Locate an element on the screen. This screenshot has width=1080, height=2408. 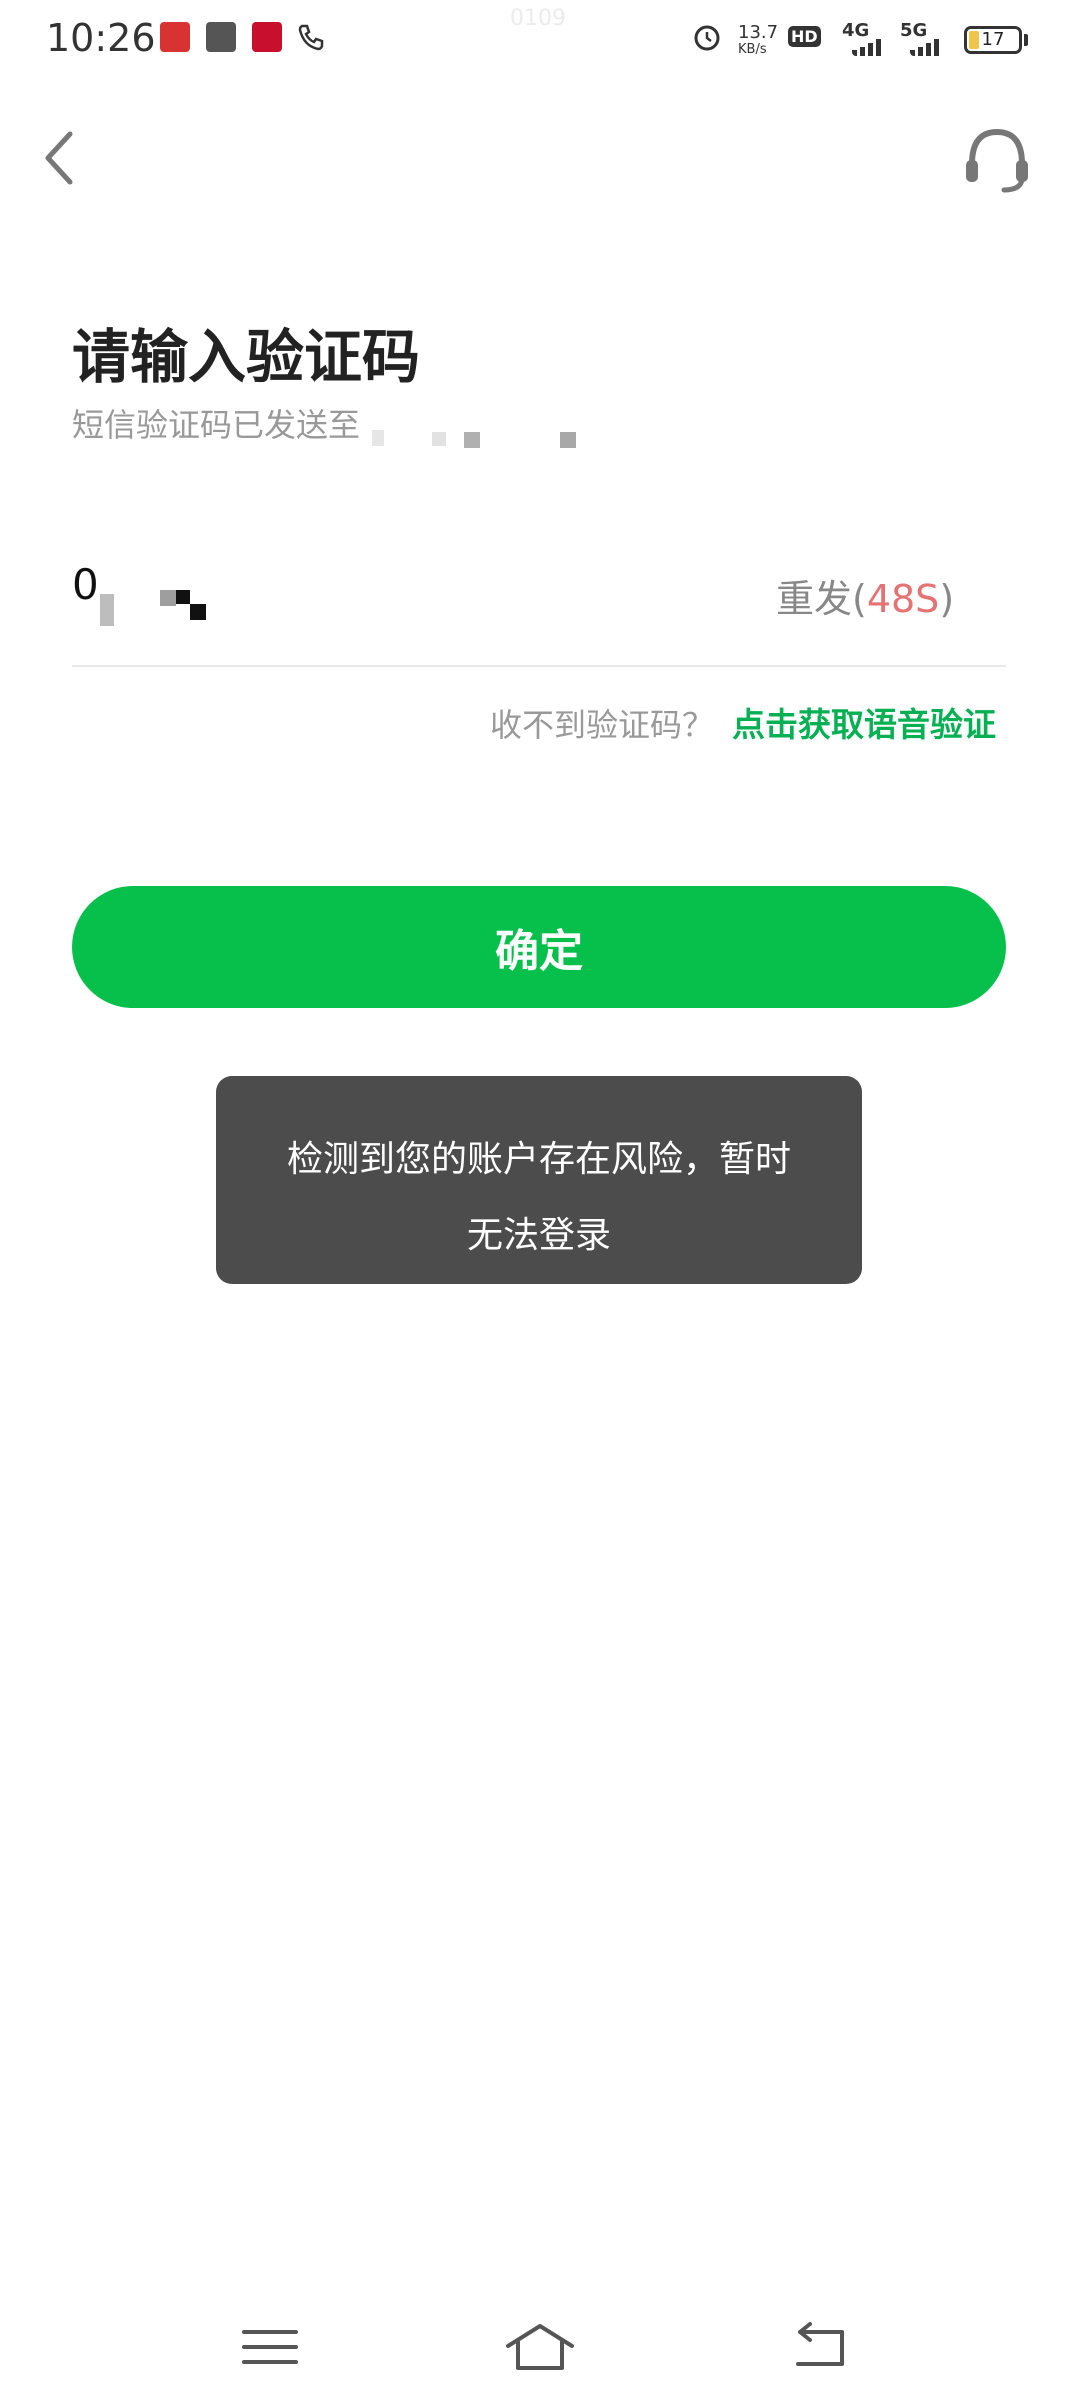
resend-button: 重发(48S) is located at coordinates (865, 595).